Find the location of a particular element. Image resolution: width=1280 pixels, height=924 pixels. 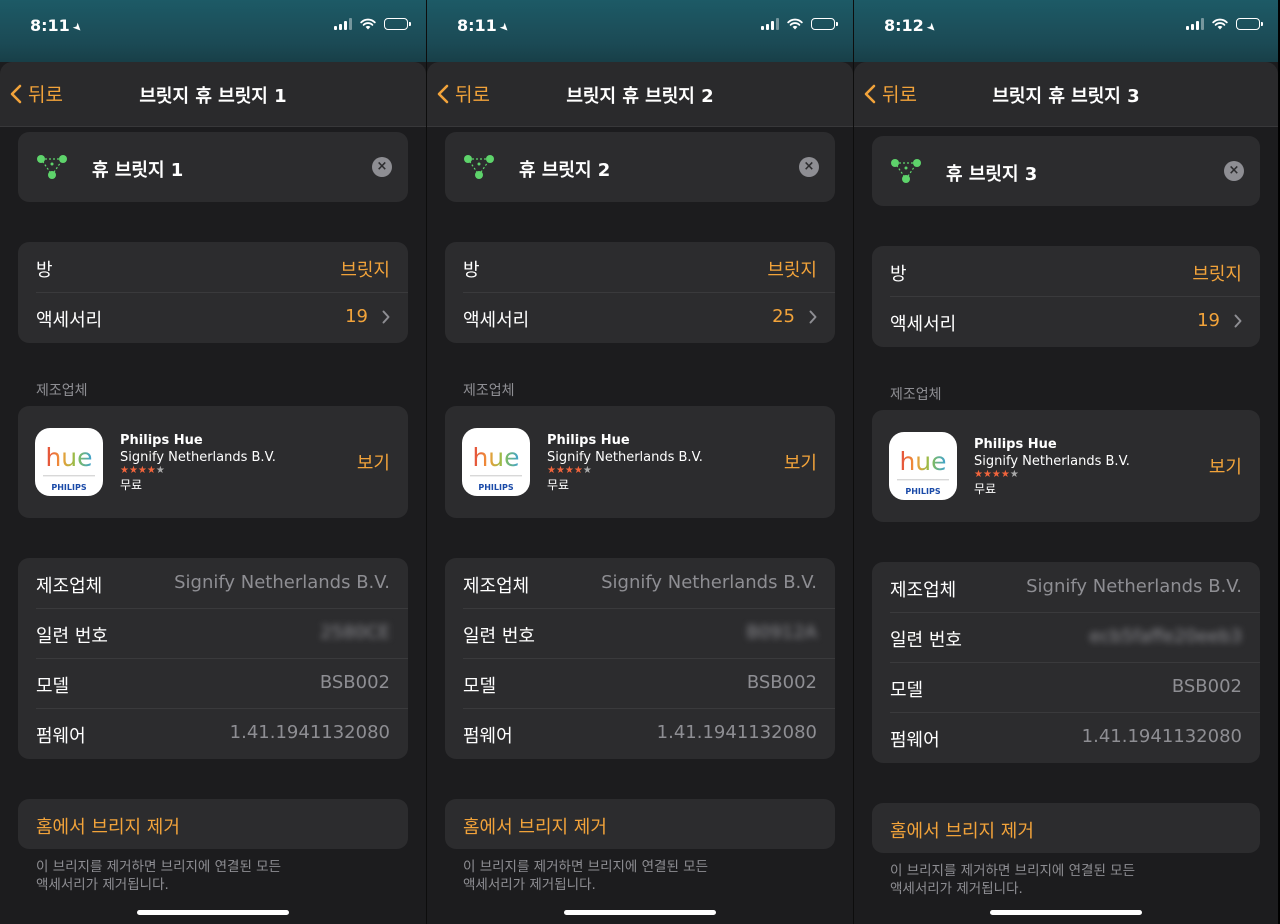

firmware-value: 1.41.1941132080 is located at coordinates (736, 732).